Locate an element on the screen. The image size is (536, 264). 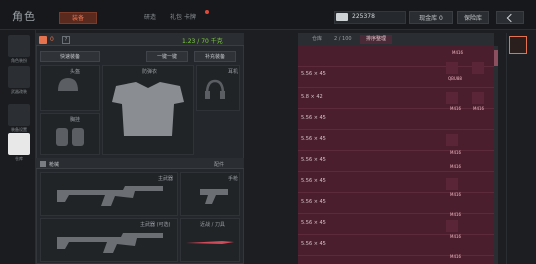
stash-scroll-thumb is located at coordinates (496, 58).